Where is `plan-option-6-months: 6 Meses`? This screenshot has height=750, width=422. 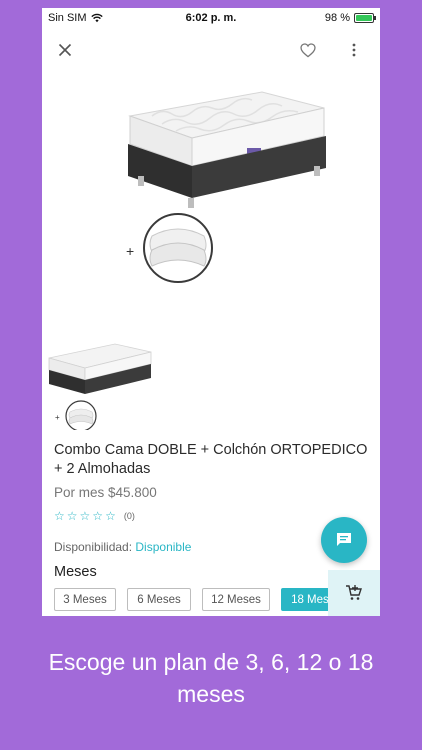 plan-option-6-months: 6 Meses is located at coordinates (159, 599).